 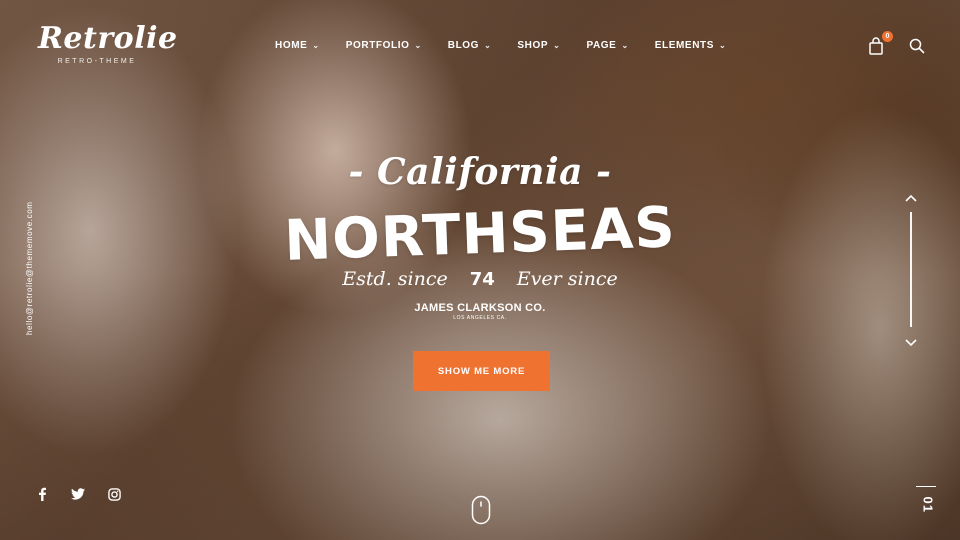 I want to click on slide-number: 01, so click(x=928, y=504).